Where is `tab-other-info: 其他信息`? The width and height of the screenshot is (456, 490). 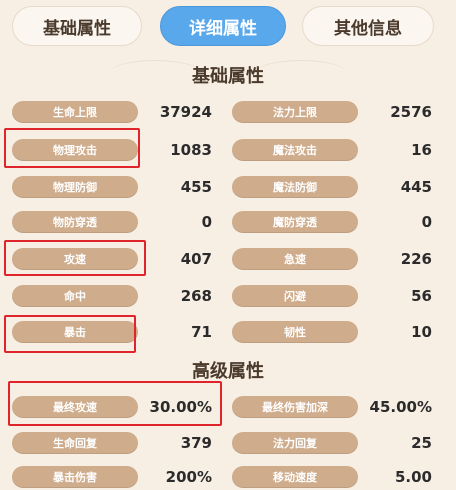 tab-other-info: 其他信息 is located at coordinates (368, 26).